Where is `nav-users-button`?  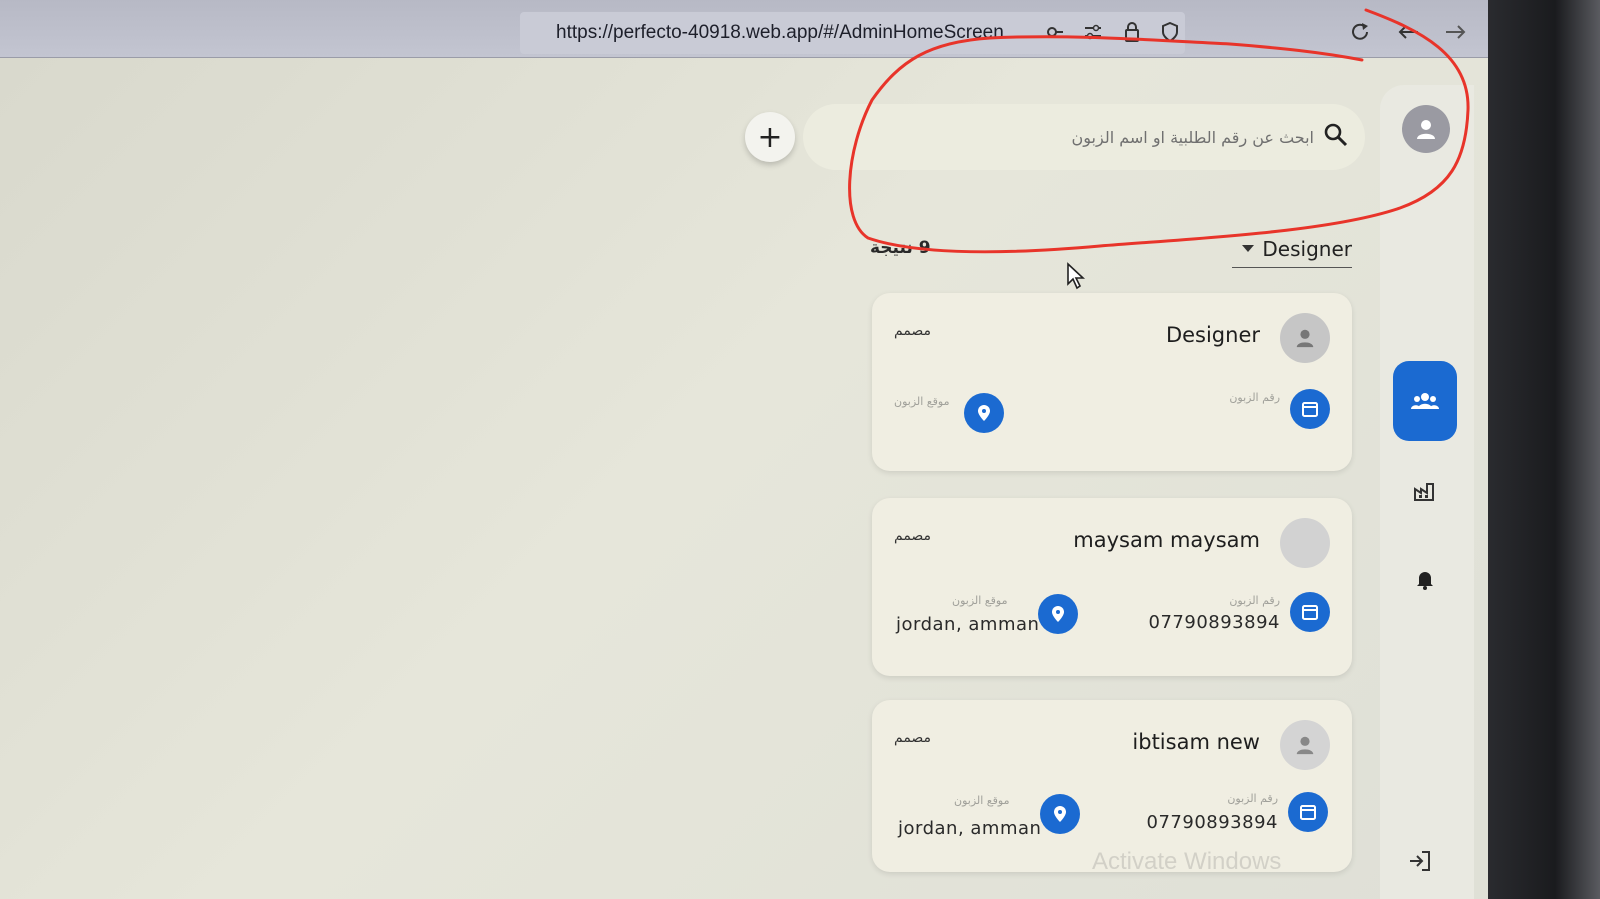 nav-users-button is located at coordinates (1425, 401).